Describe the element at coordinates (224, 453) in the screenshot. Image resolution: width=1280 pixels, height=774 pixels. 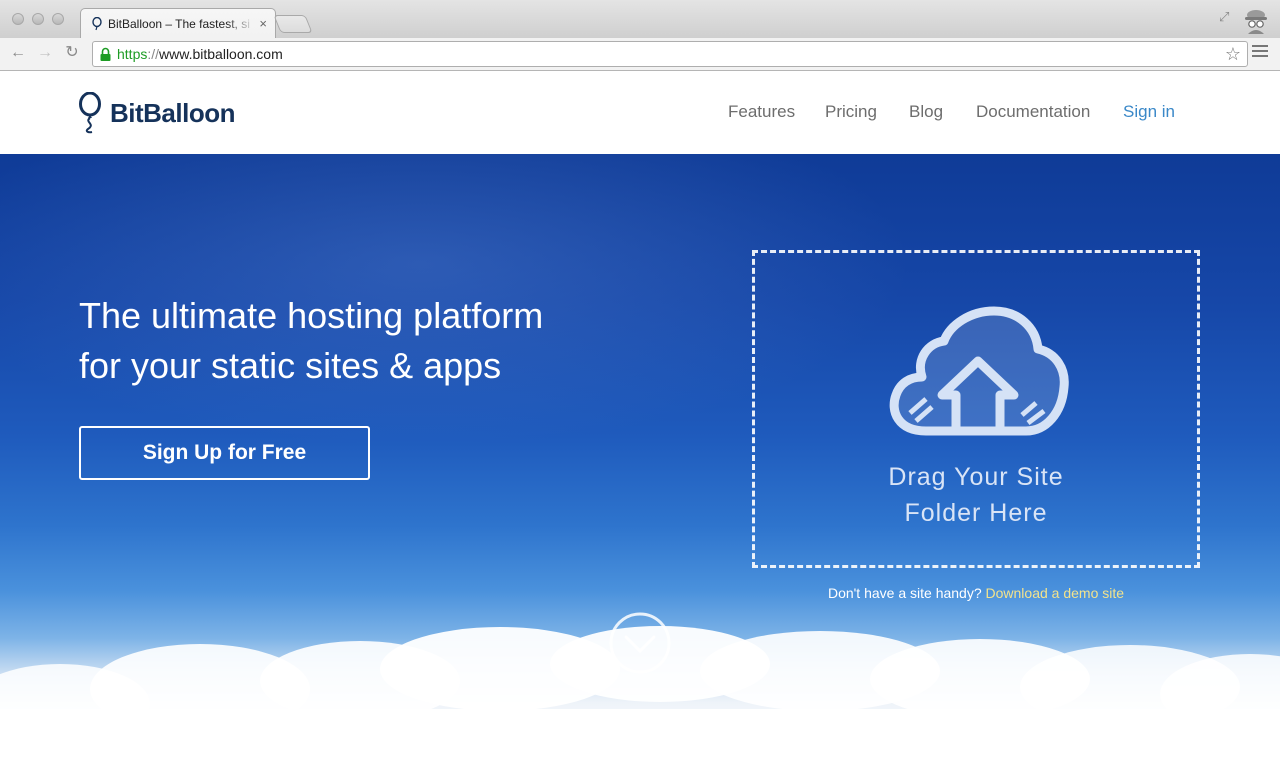
I see `sign-up-button: Sign Up for Free` at that location.